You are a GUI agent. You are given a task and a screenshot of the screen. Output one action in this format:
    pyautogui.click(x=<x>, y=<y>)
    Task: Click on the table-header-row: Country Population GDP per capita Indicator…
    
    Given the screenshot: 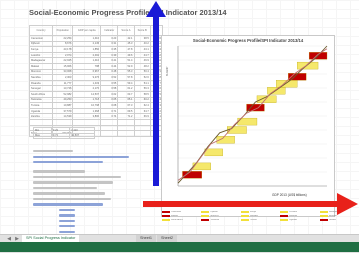 What is the action you would take?
    pyautogui.click(x=96, y=30)
    